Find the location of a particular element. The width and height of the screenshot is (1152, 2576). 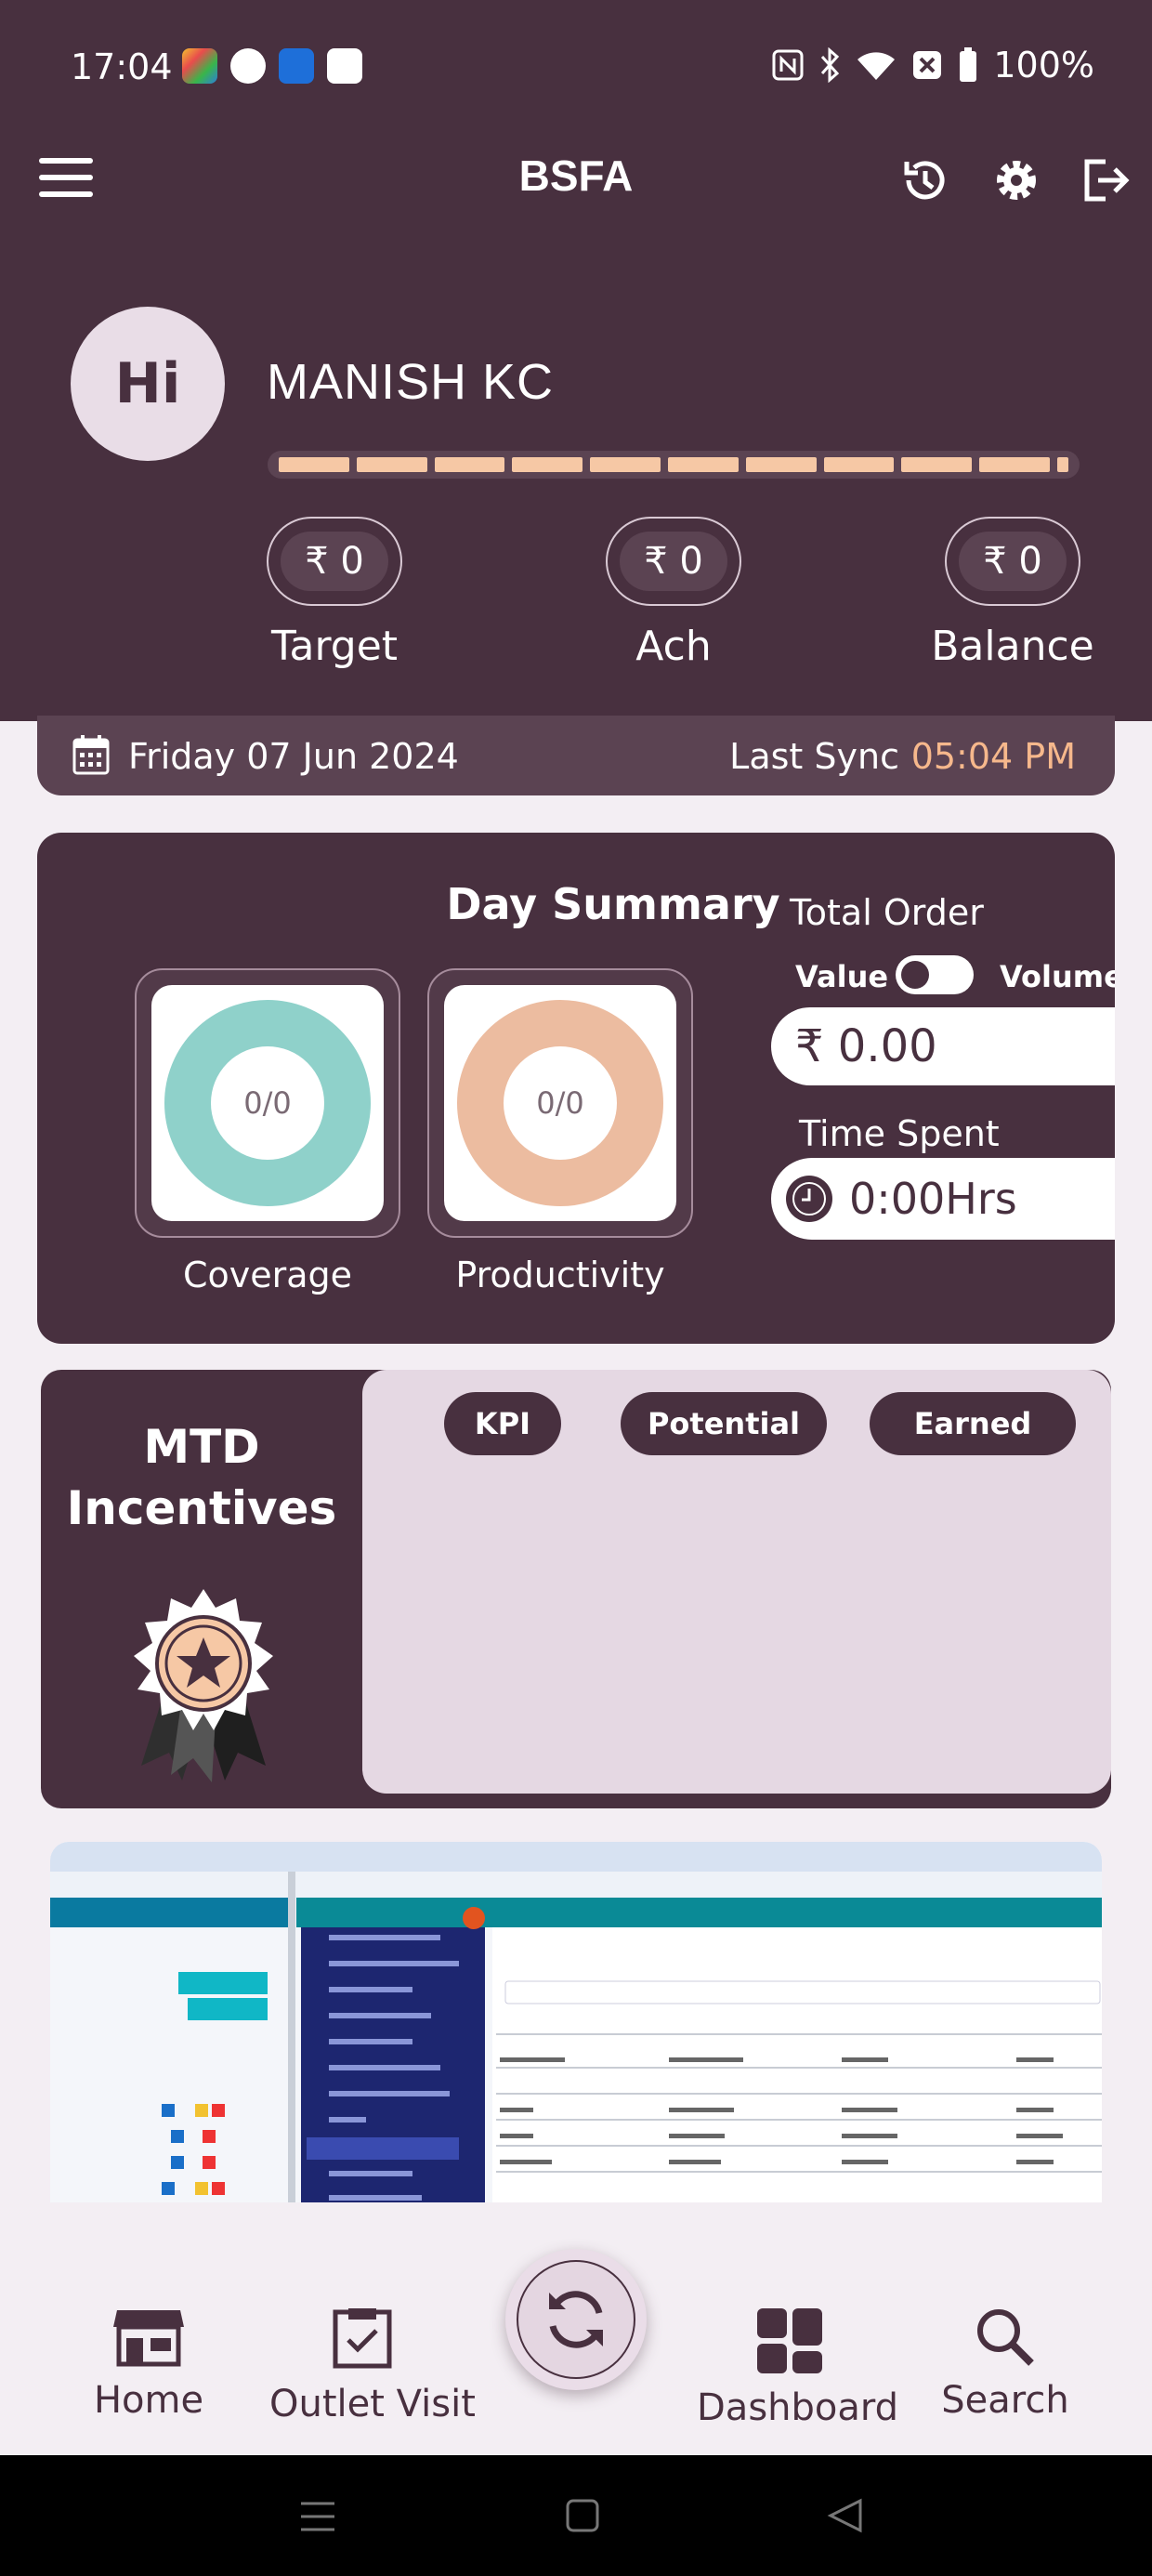

battery-icon is located at coordinates (969, 64).